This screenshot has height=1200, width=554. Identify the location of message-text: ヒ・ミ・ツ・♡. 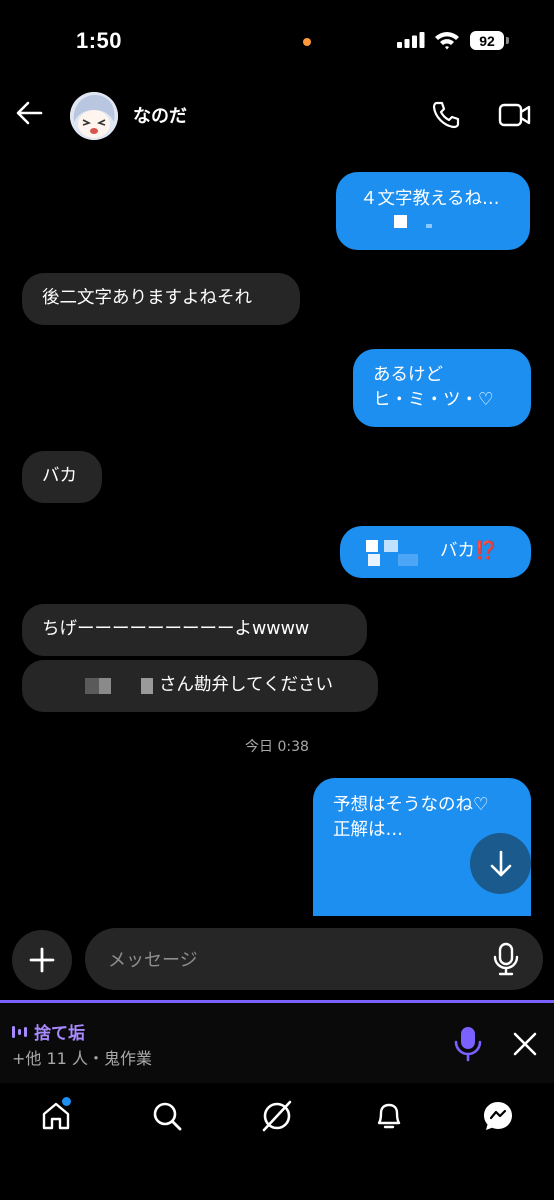
(433, 400).